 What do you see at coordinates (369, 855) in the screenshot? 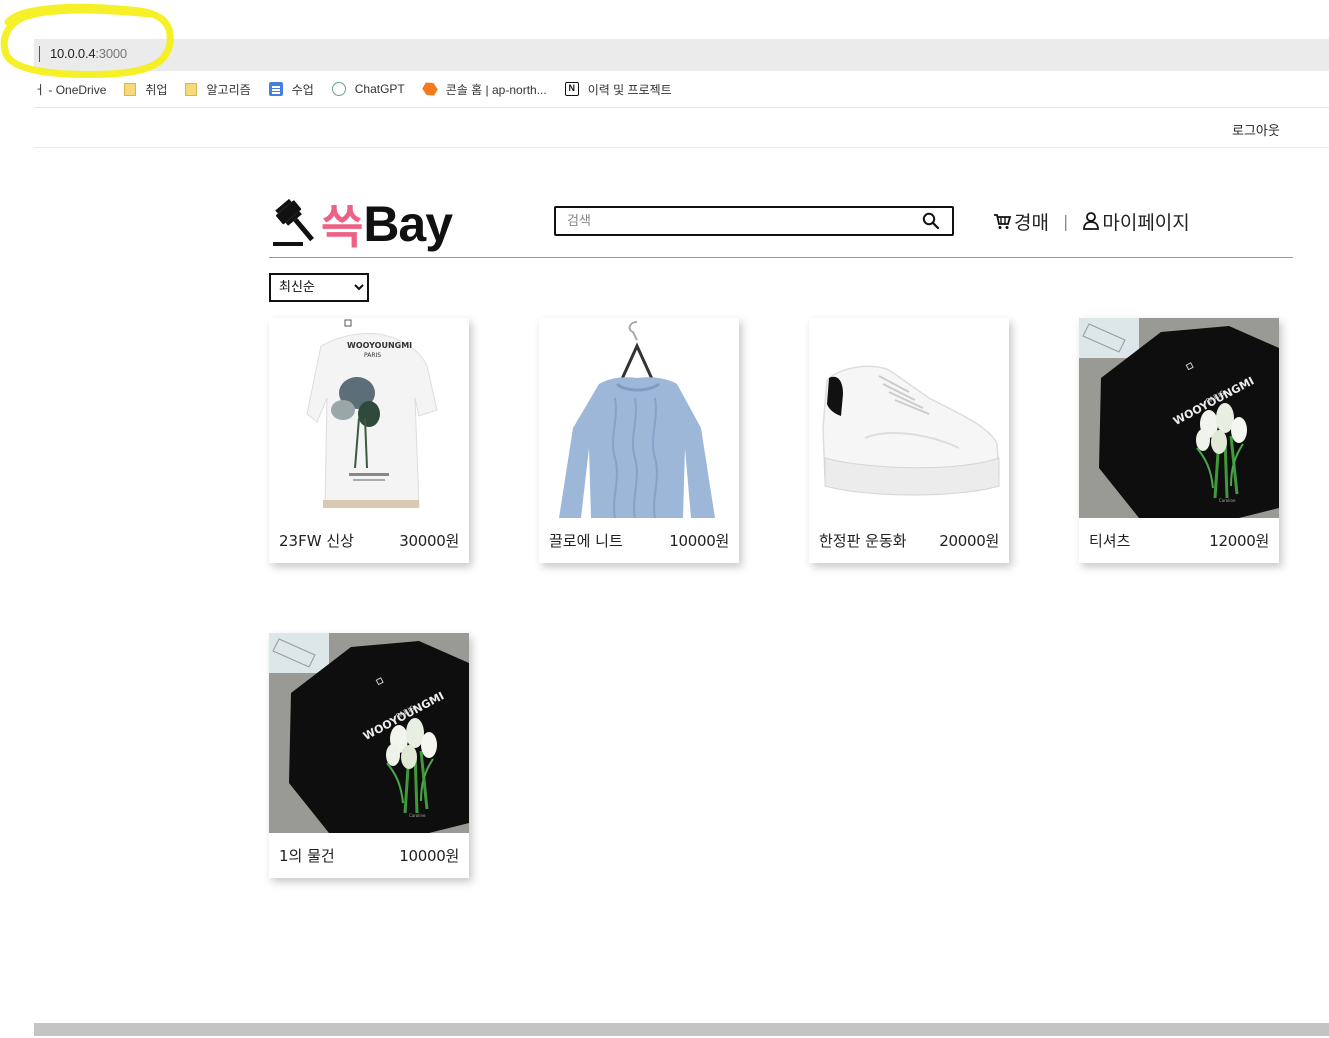
I see `product-meta: 1의 물건 10000원` at bounding box center [369, 855].